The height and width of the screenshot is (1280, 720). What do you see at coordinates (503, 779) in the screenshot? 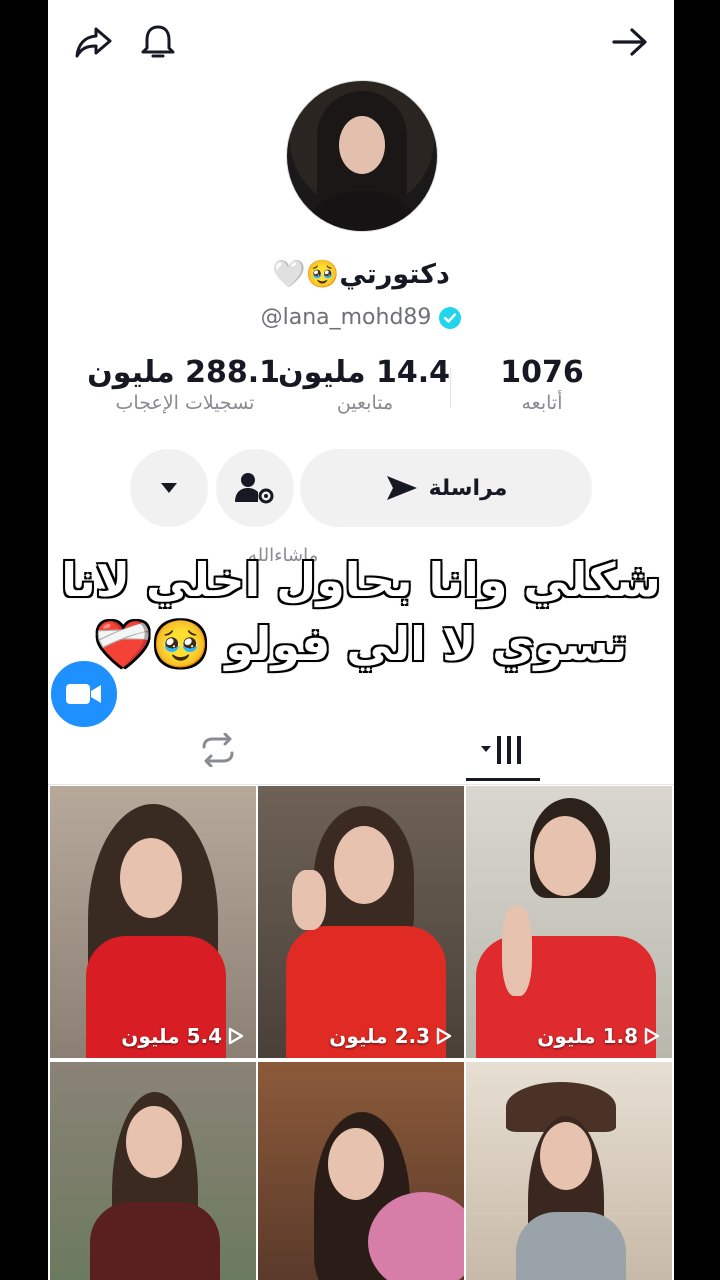
I see `active-tab-indicator` at bounding box center [503, 779].